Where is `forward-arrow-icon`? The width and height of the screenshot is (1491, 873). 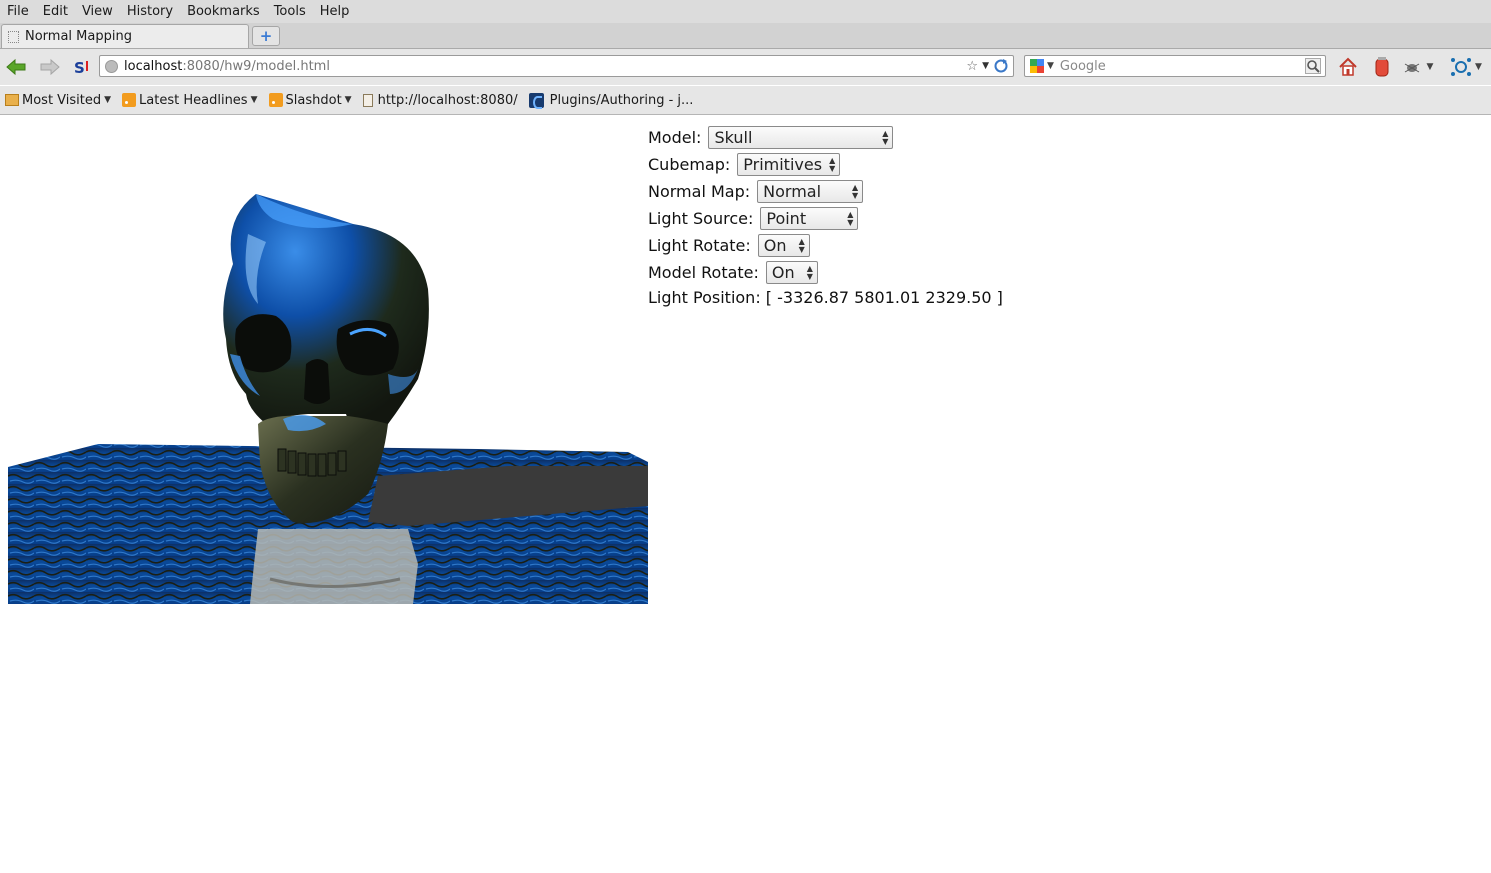
forward-arrow-icon is located at coordinates (50, 67).